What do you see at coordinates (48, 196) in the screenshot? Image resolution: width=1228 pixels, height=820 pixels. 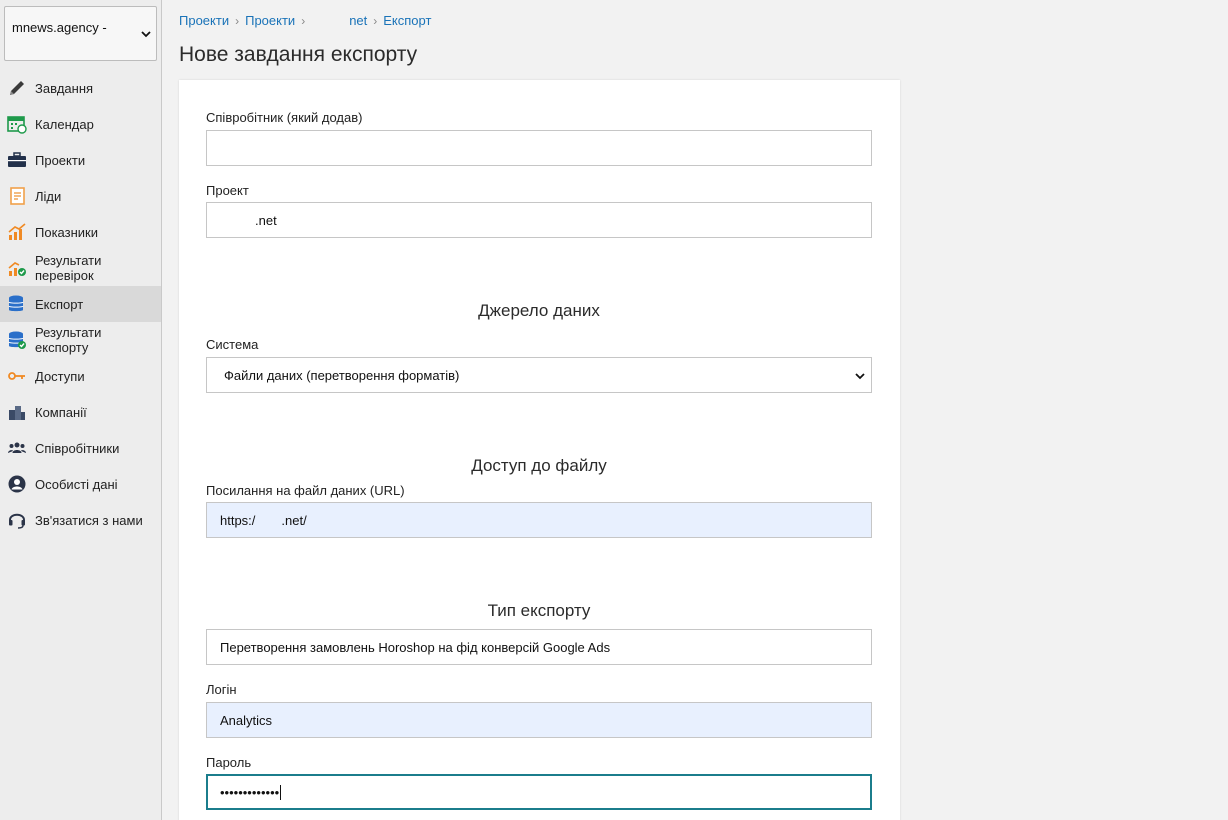 I see `sidebar-item-label: Ліди` at bounding box center [48, 196].